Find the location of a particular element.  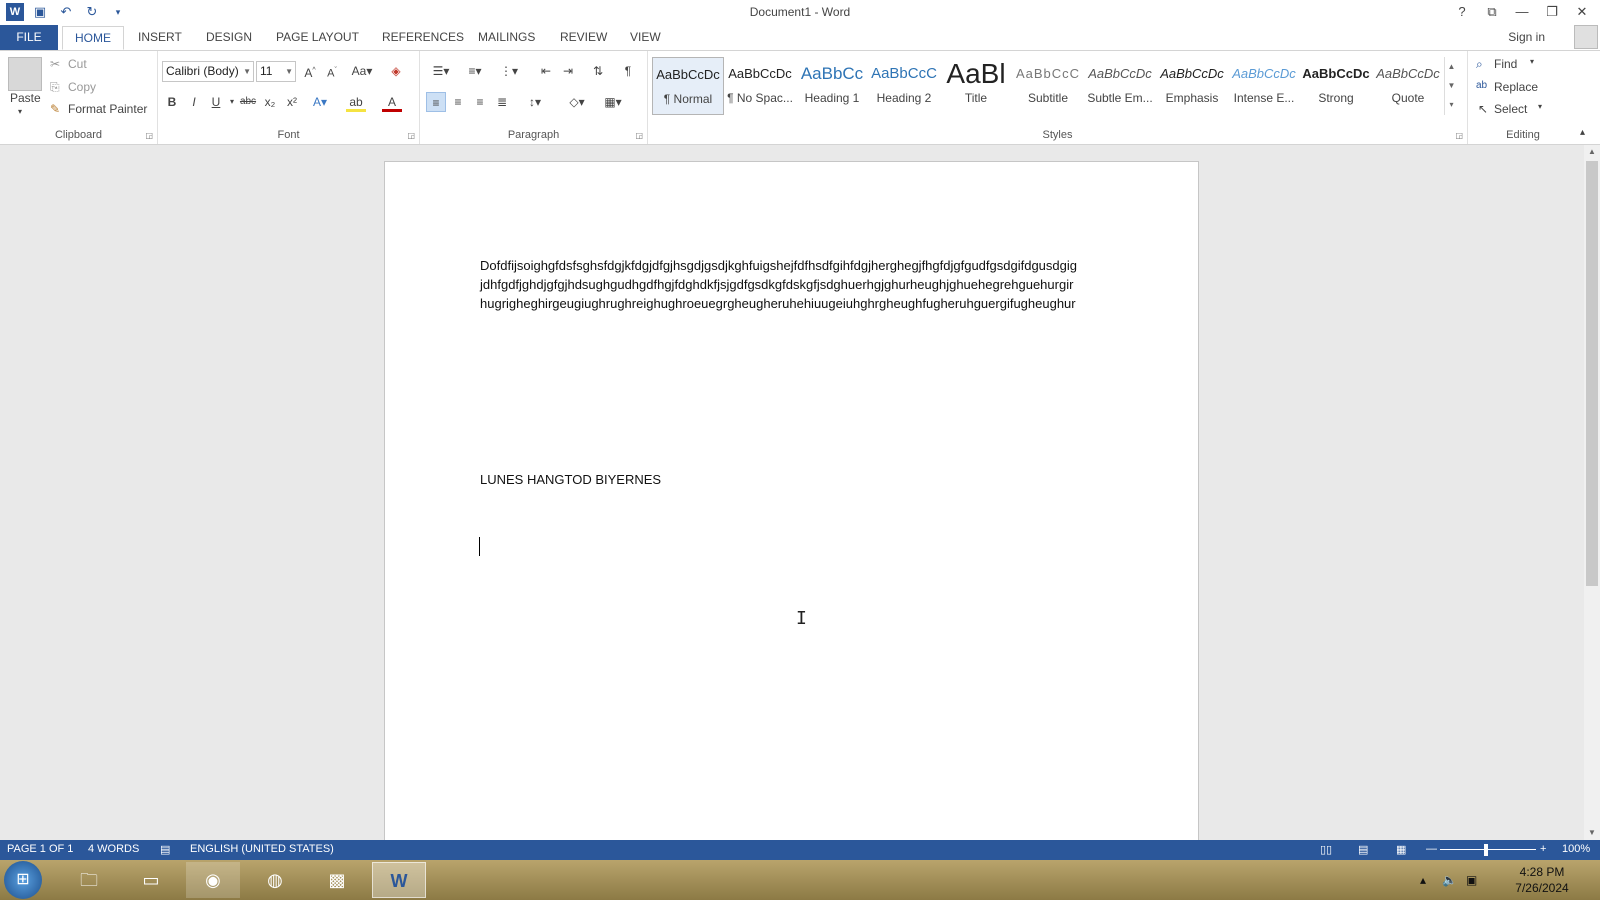

change-case-icon: Aa▾ is located at coordinates (362, 71).